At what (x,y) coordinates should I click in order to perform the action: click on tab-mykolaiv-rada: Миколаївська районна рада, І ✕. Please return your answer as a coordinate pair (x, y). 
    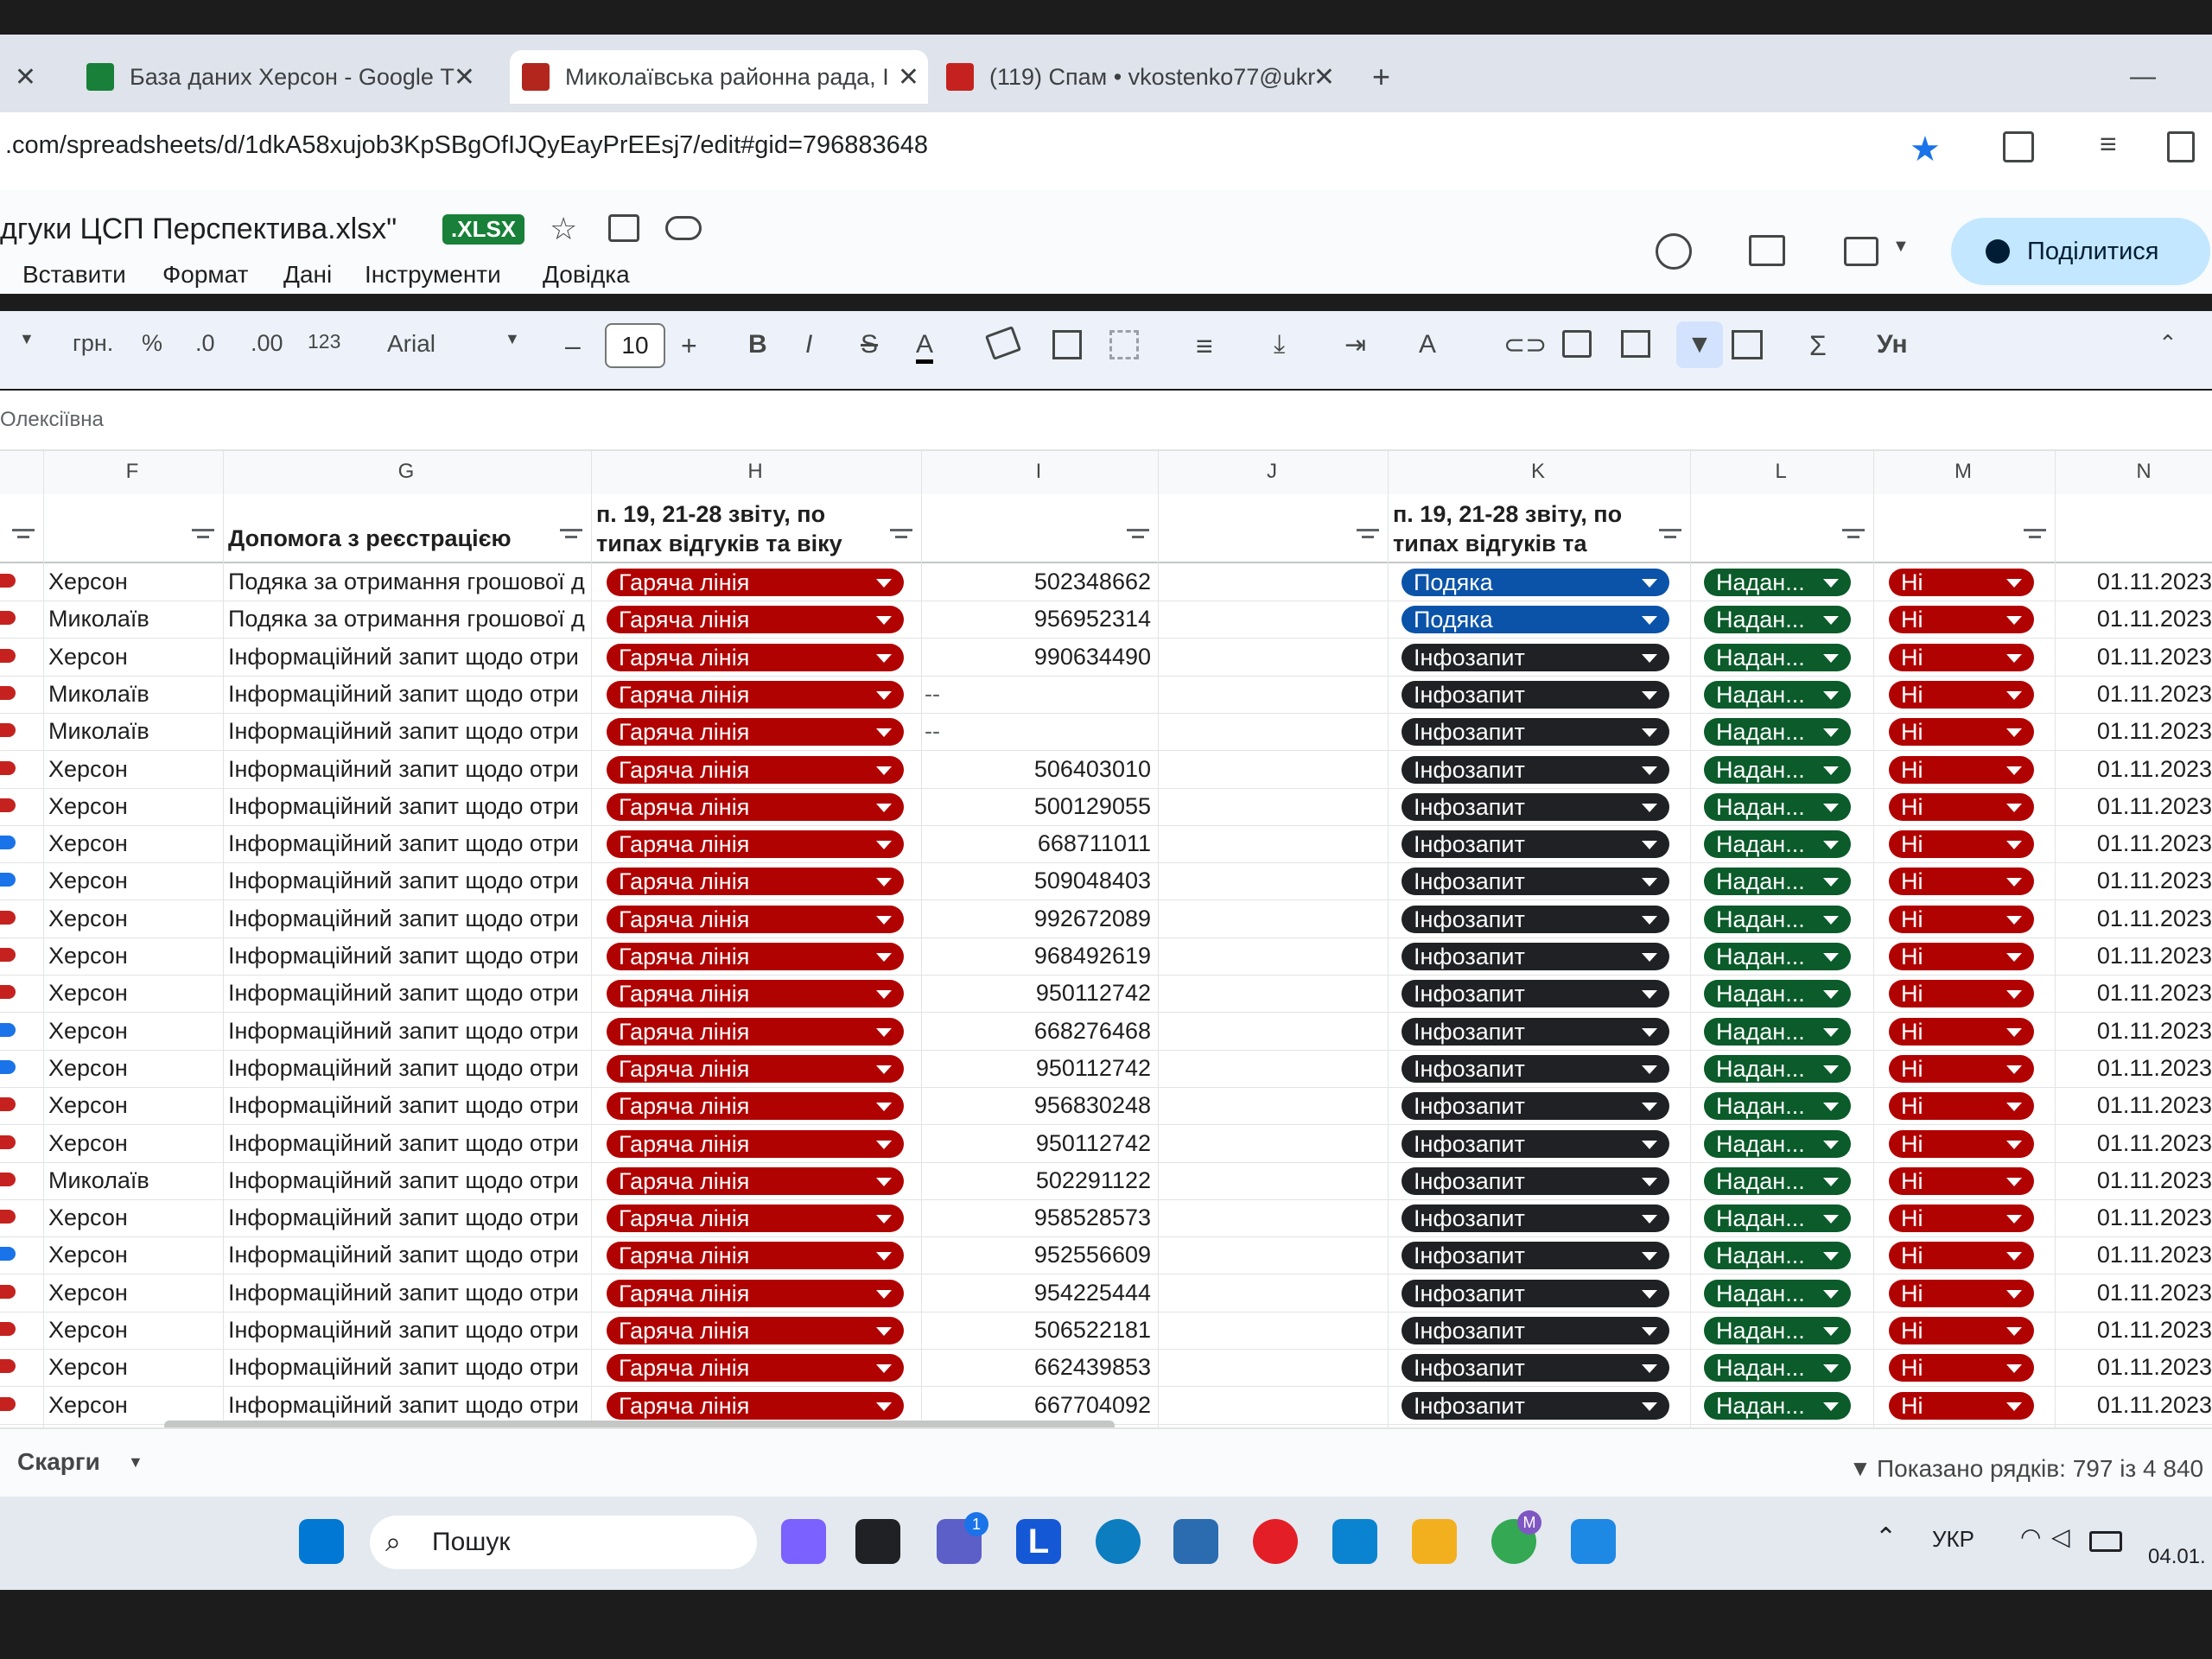
    Looking at the image, I should click on (719, 77).